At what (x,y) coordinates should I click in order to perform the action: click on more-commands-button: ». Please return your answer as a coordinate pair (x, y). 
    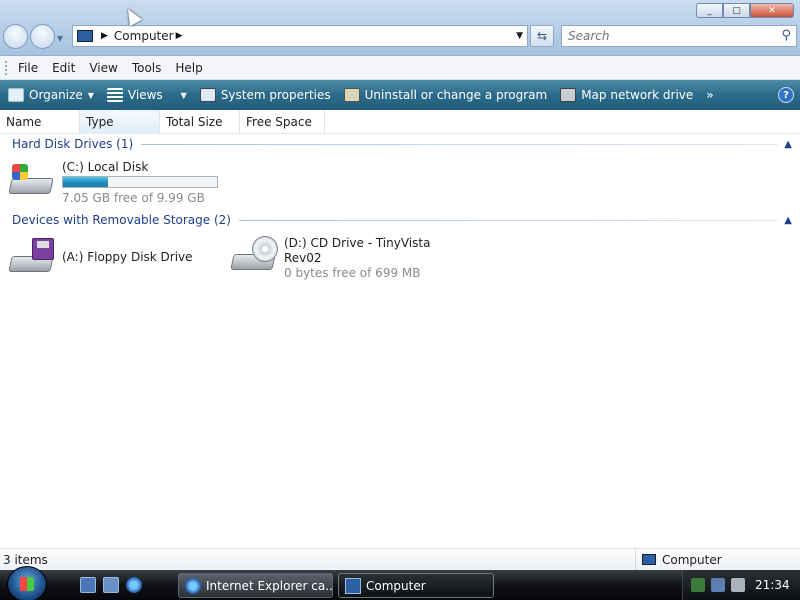
    Looking at the image, I should click on (709, 95).